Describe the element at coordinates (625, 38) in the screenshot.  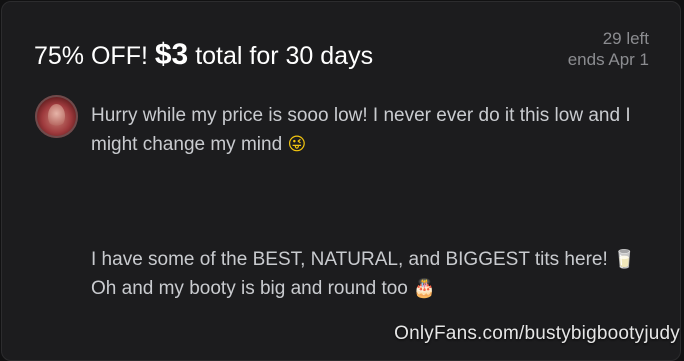
I see `remaining-count: 29 left` at that location.